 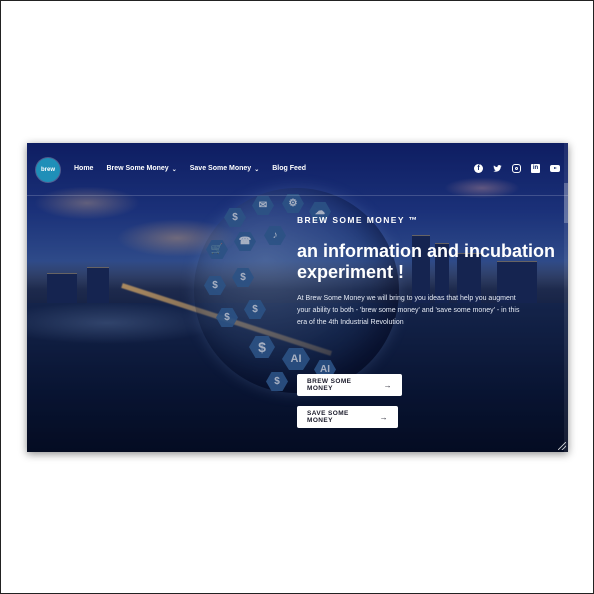 I want to click on nav-item-label: Home, so click(x=84, y=168).